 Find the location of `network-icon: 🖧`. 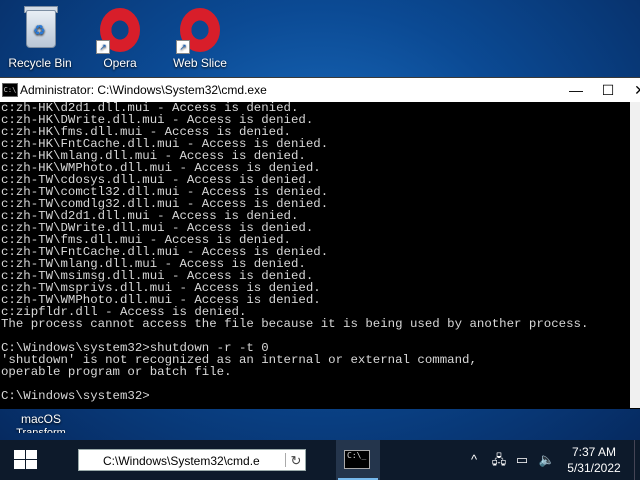

network-icon: 🖧 is located at coordinates (499, 460).